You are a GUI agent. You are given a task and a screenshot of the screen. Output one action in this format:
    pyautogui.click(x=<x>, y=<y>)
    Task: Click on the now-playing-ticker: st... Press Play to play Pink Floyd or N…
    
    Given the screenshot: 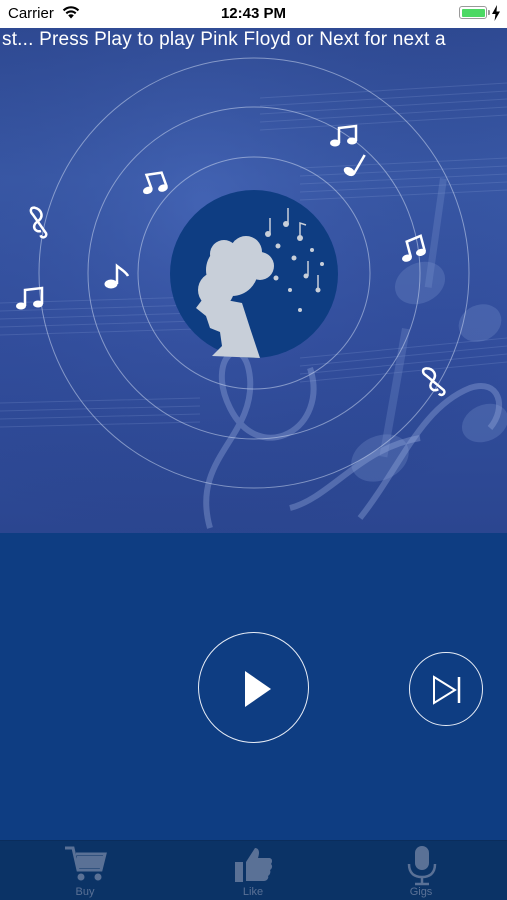 What is the action you would take?
    pyautogui.click(x=253, y=40)
    